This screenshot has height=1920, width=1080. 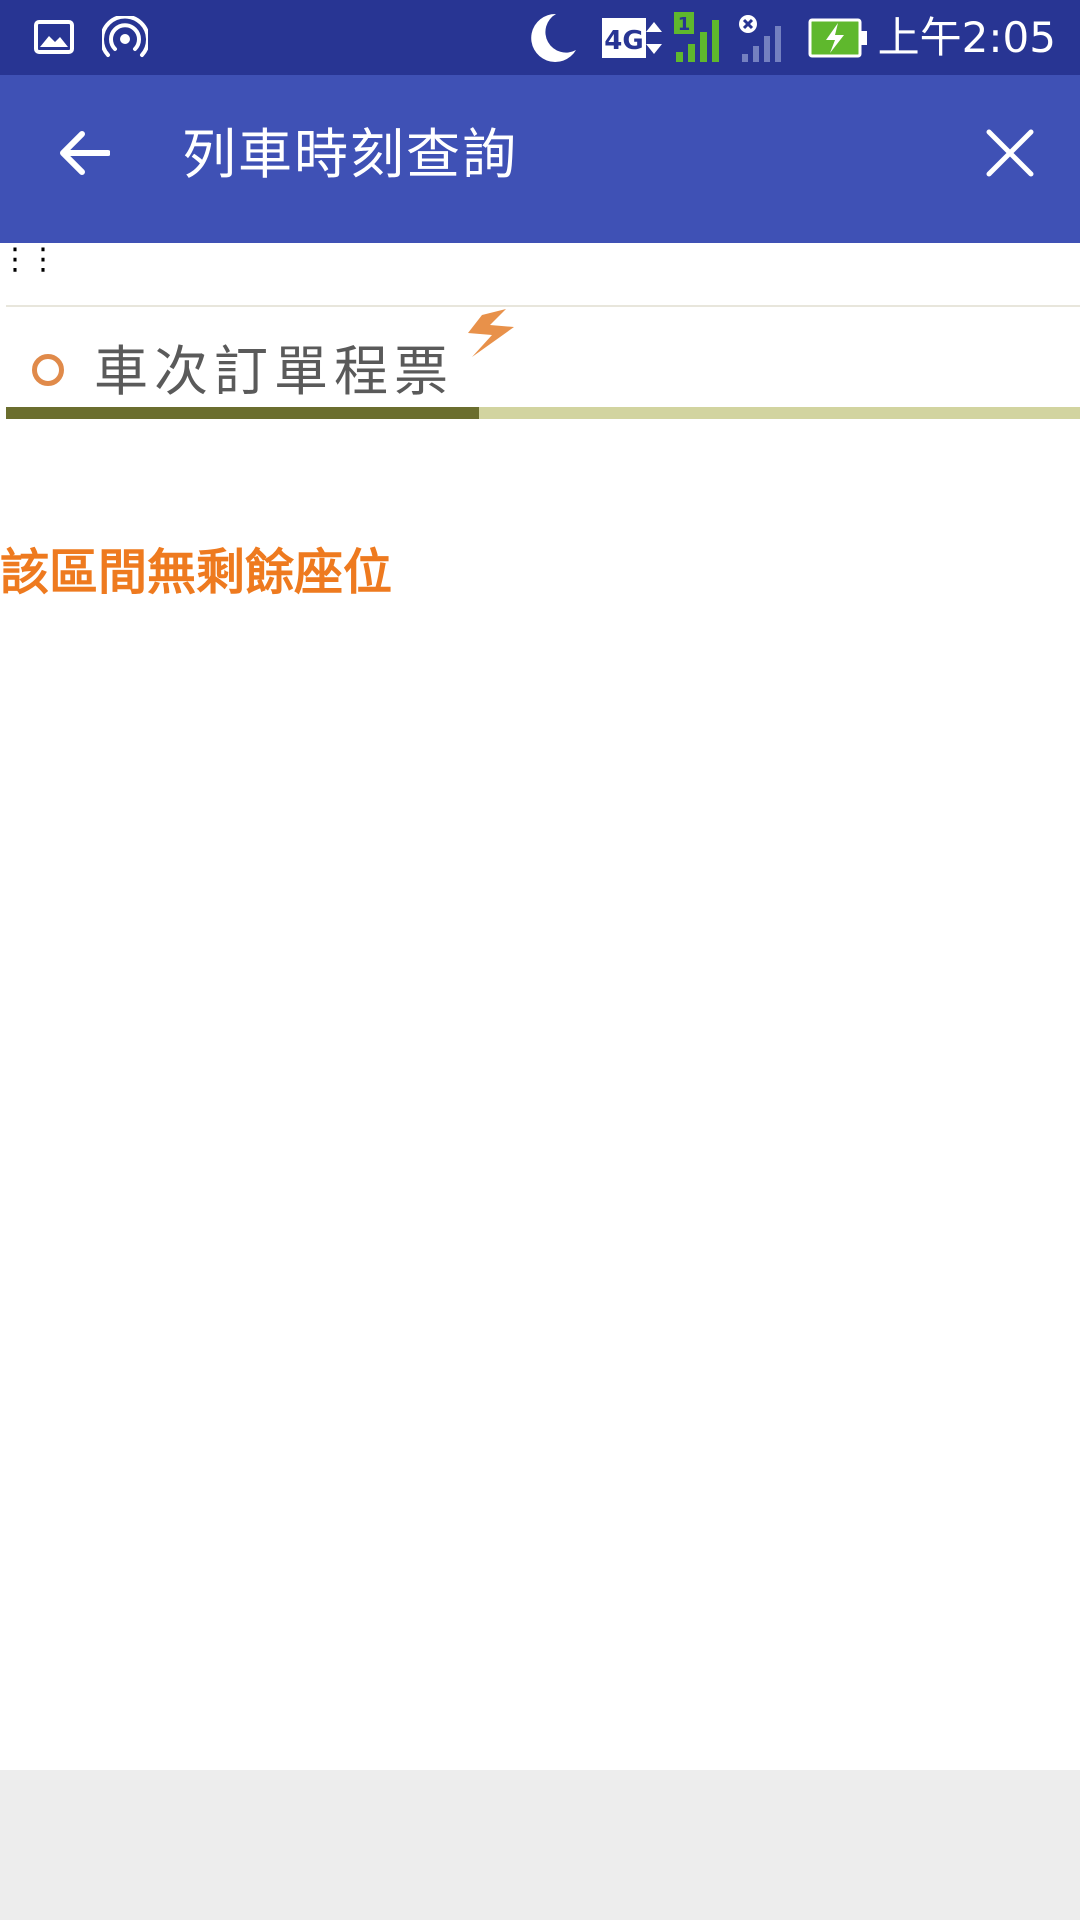 I want to click on network-4g-label: 4G, so click(x=623, y=41).